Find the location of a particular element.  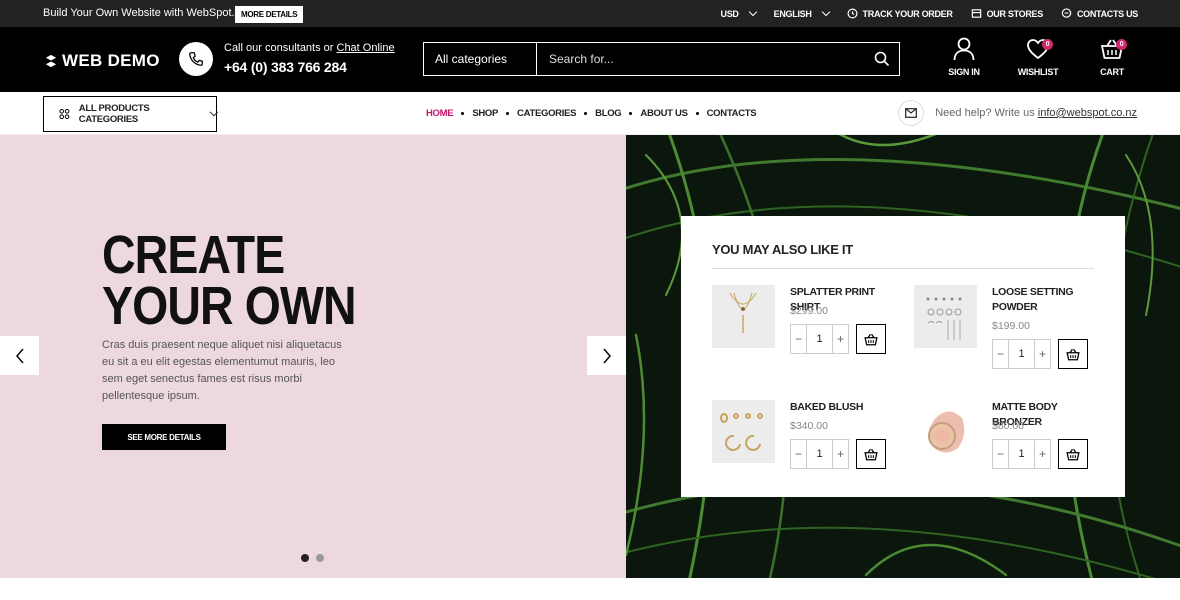

product-name: LOOSE SETTING POWDER is located at coordinates (1044, 300).